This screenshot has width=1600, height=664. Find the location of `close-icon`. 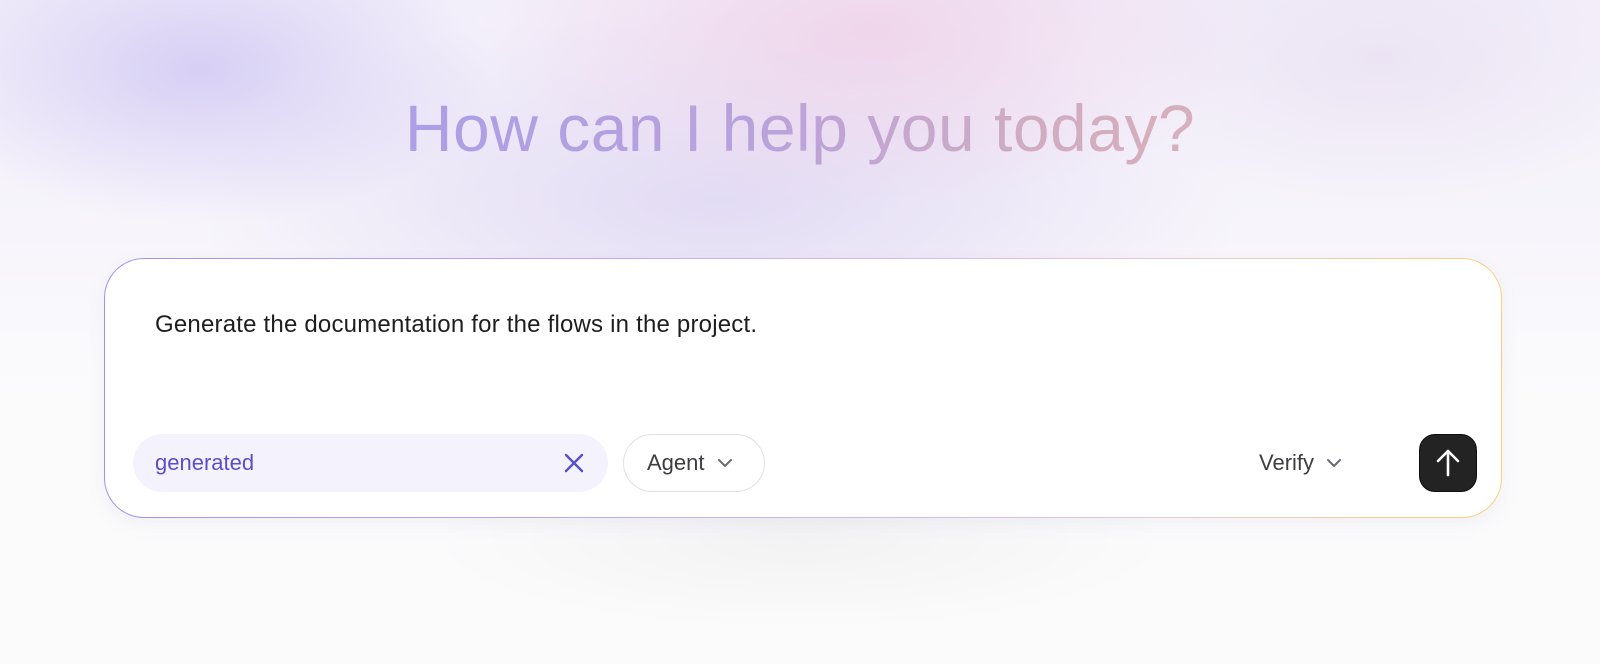

close-icon is located at coordinates (574, 463).